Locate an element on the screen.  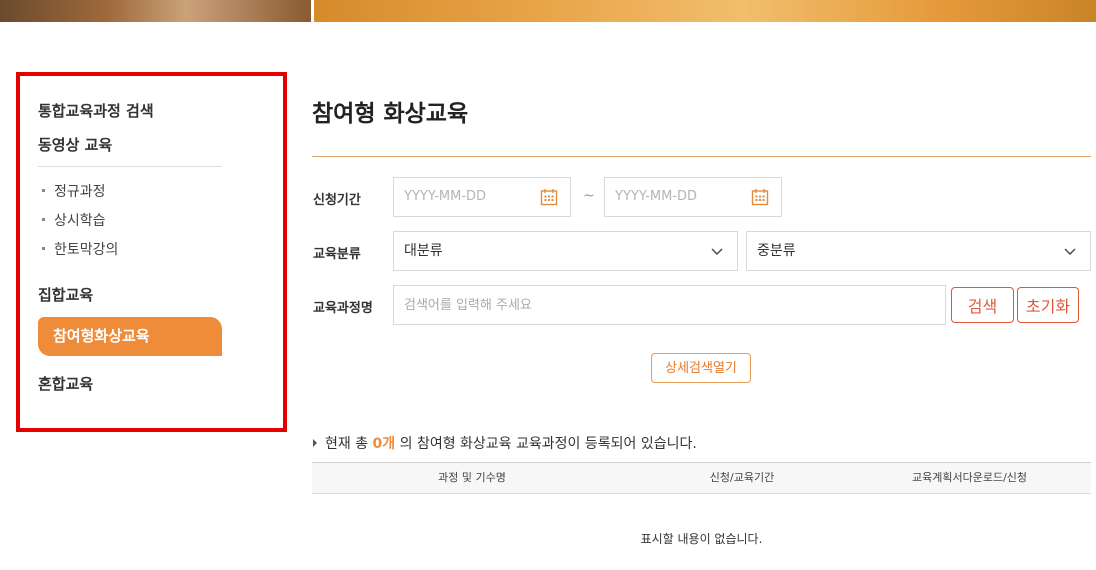
date-to-placeholder: YYYY-MM-DD is located at coordinates (656, 196).